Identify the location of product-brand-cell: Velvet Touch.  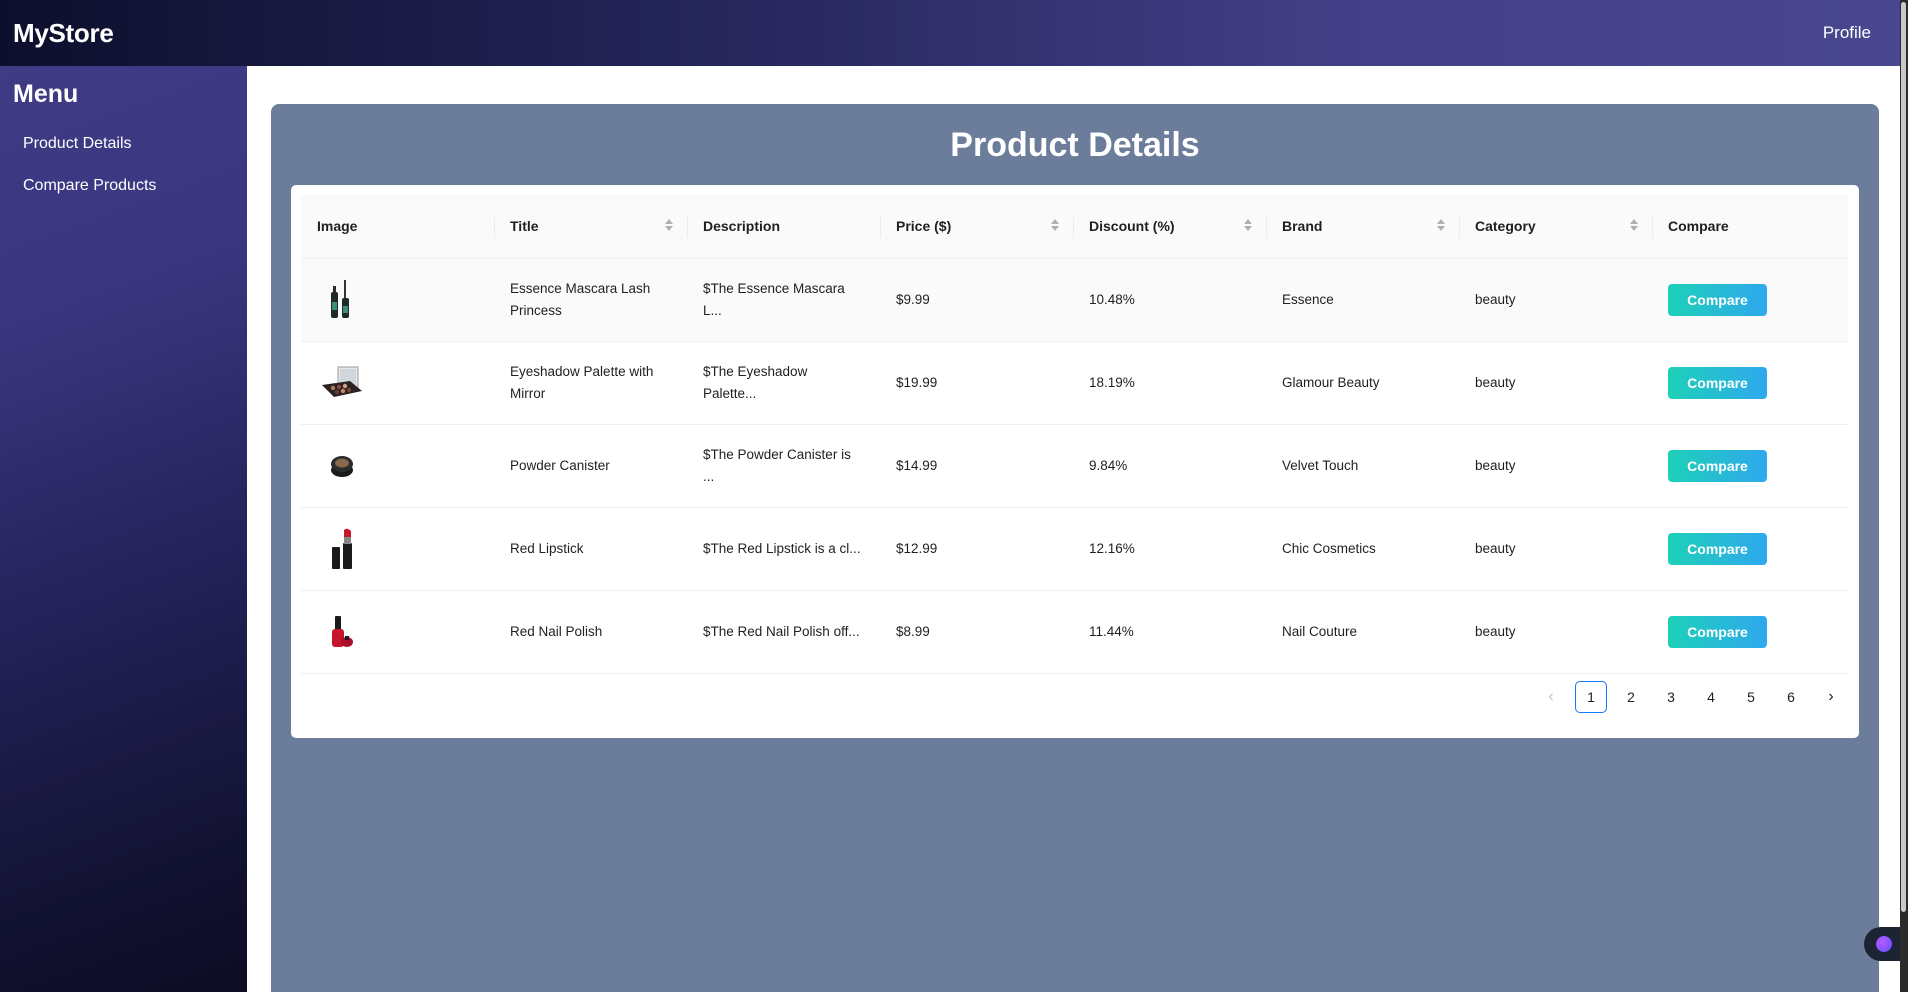
(1362, 466).